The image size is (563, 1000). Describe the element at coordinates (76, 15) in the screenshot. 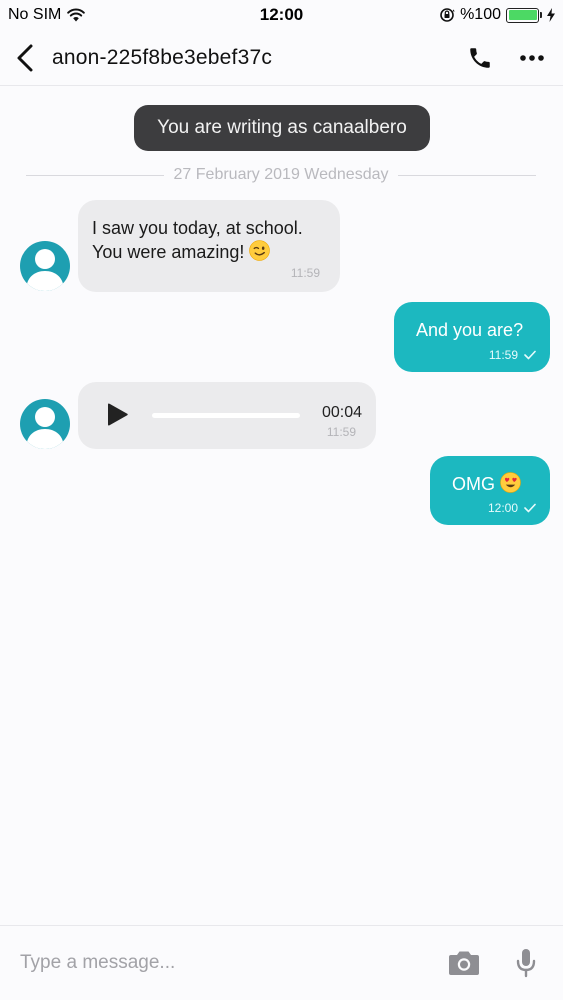

I see `wifi-icon` at that location.